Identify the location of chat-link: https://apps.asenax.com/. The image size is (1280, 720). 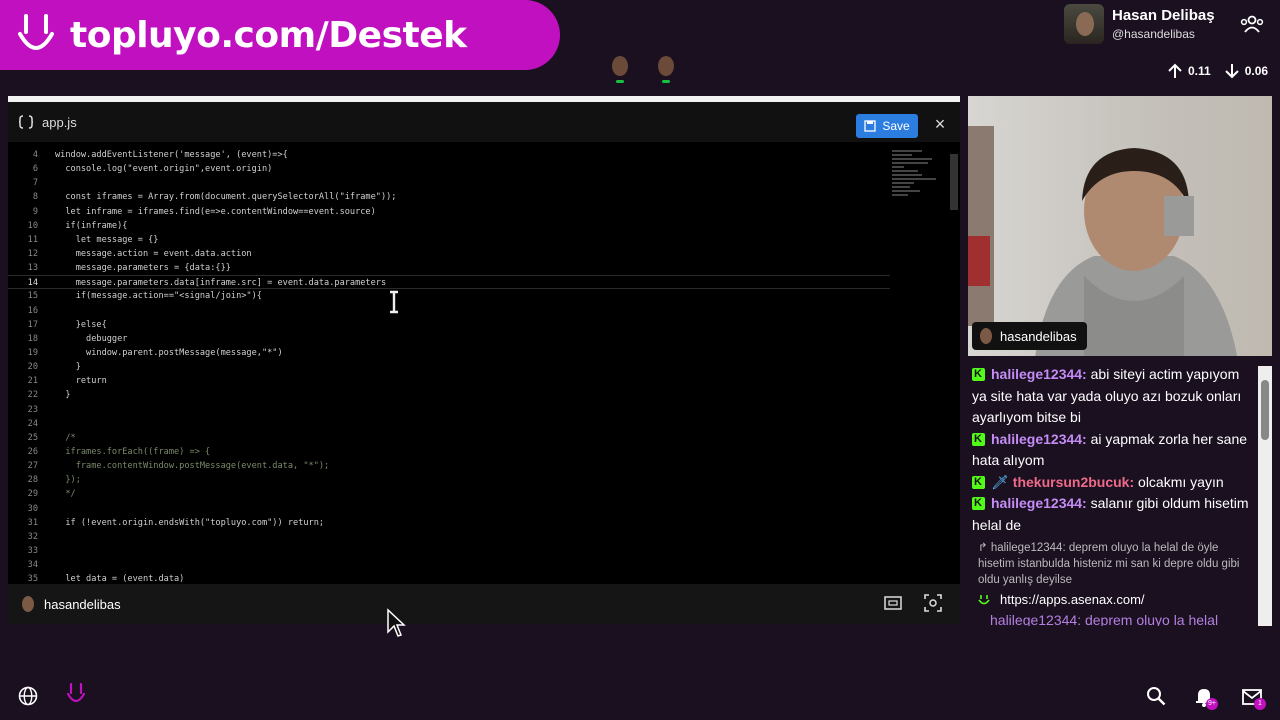
(1072, 599).